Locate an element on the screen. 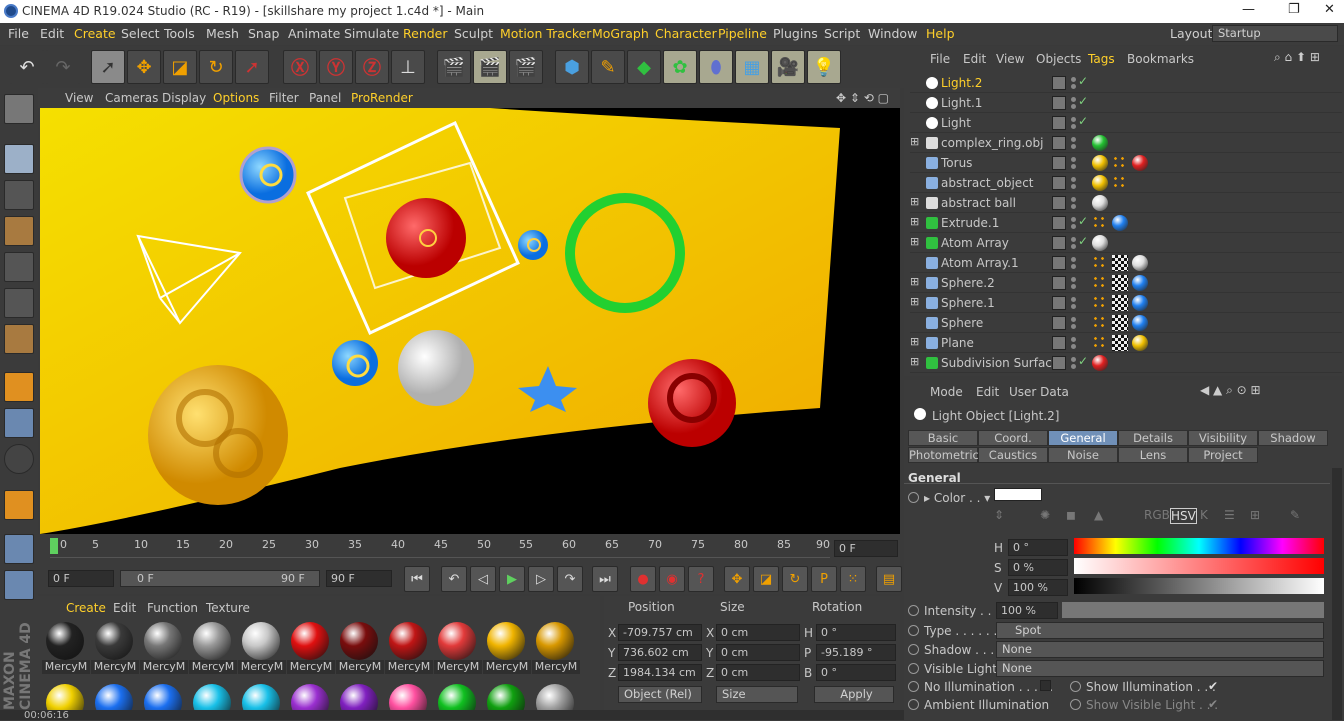  axis-mode-icon is located at coordinates (19, 387).